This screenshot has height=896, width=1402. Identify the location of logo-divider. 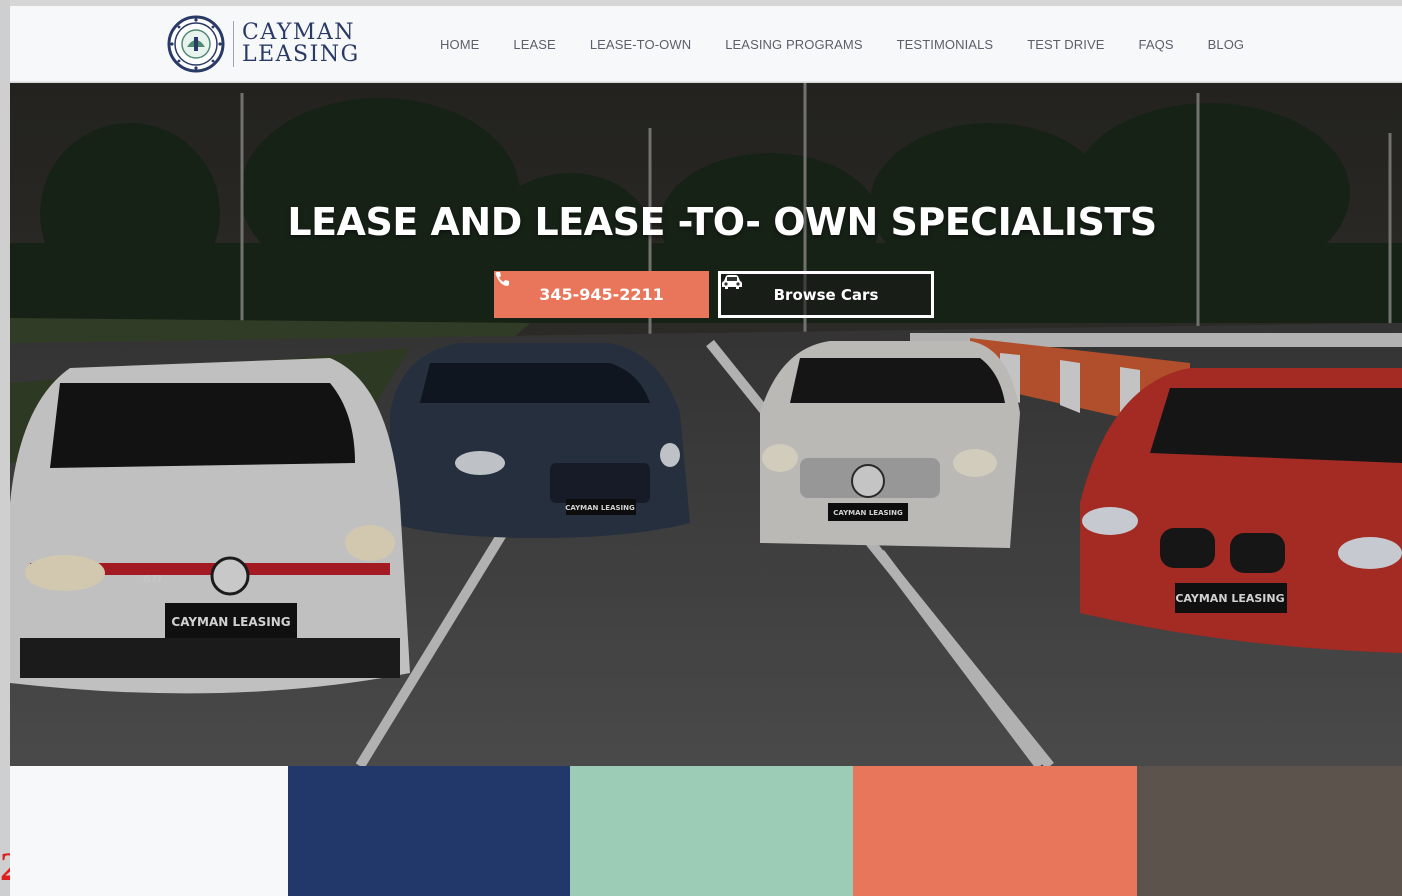
(233, 44).